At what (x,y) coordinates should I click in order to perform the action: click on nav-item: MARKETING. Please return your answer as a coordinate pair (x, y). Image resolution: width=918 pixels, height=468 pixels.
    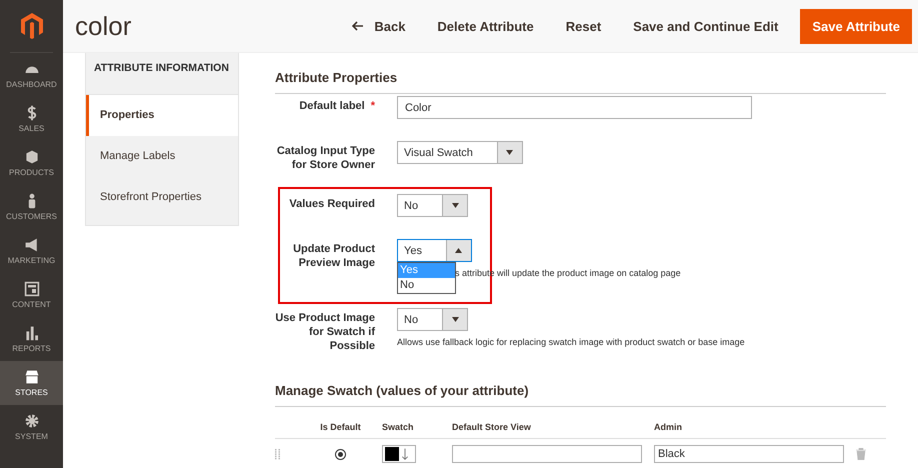
    Looking at the image, I should click on (31, 251).